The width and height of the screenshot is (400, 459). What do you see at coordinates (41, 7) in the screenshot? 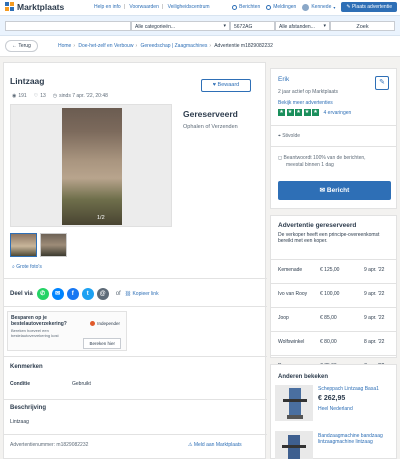
I see `logo-text: Marktplaats` at bounding box center [41, 7].